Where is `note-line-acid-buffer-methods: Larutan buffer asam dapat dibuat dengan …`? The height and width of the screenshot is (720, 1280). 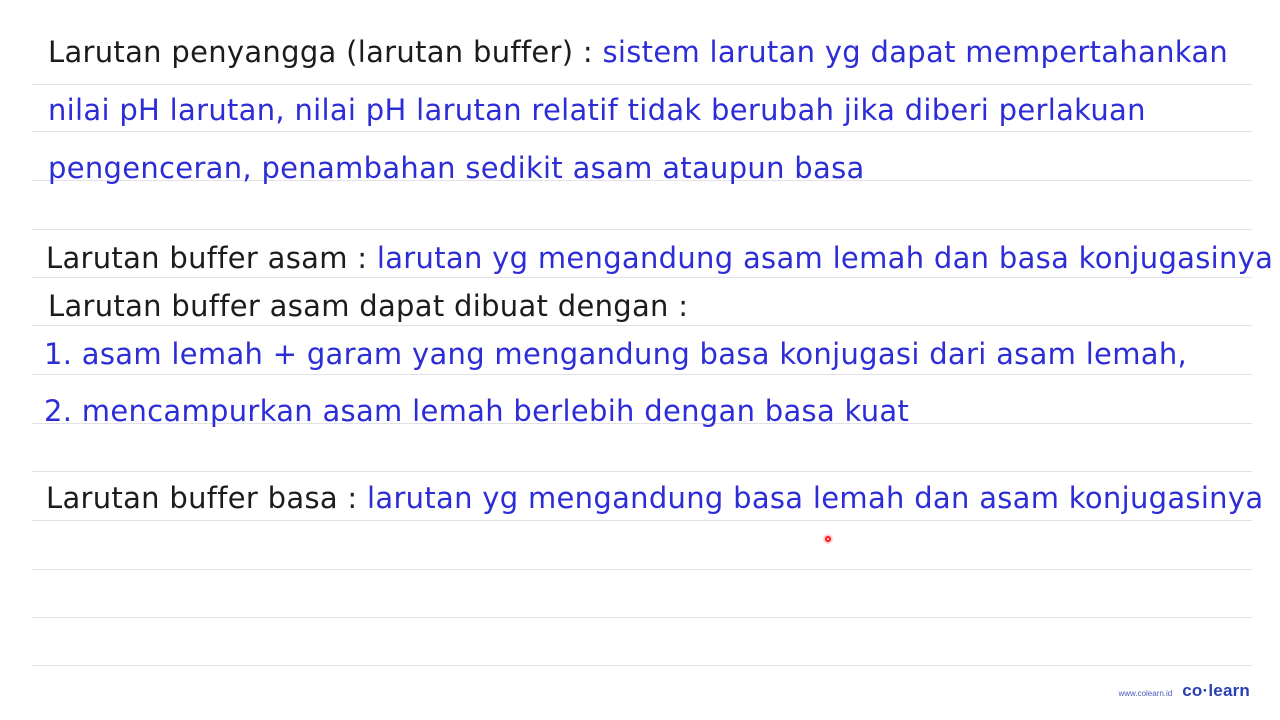
note-line-acid-buffer-methods: Larutan buffer asam dapat dibuat dengan … is located at coordinates (368, 306).